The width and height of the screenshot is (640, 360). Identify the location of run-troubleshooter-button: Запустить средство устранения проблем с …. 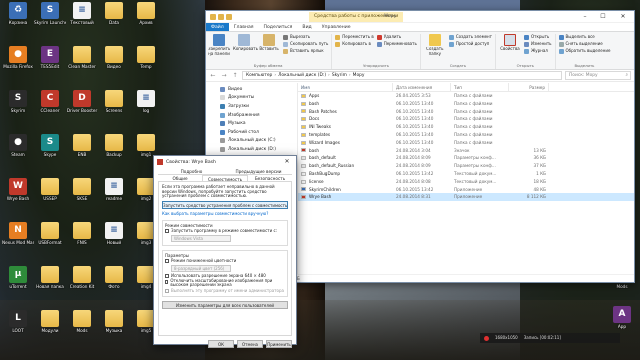
(225, 204).